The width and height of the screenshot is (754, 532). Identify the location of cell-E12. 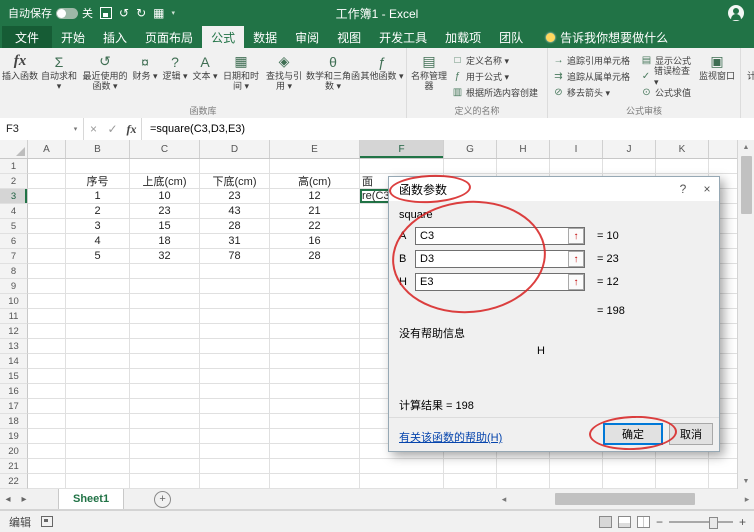
(315, 331).